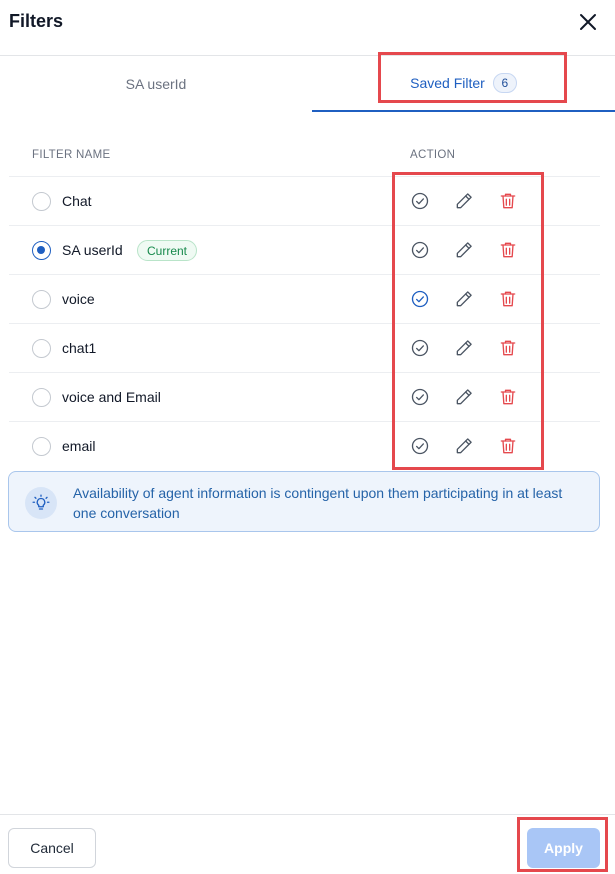 The height and width of the screenshot is (874, 615). What do you see at coordinates (167, 250) in the screenshot?
I see `current-badge: Current` at bounding box center [167, 250].